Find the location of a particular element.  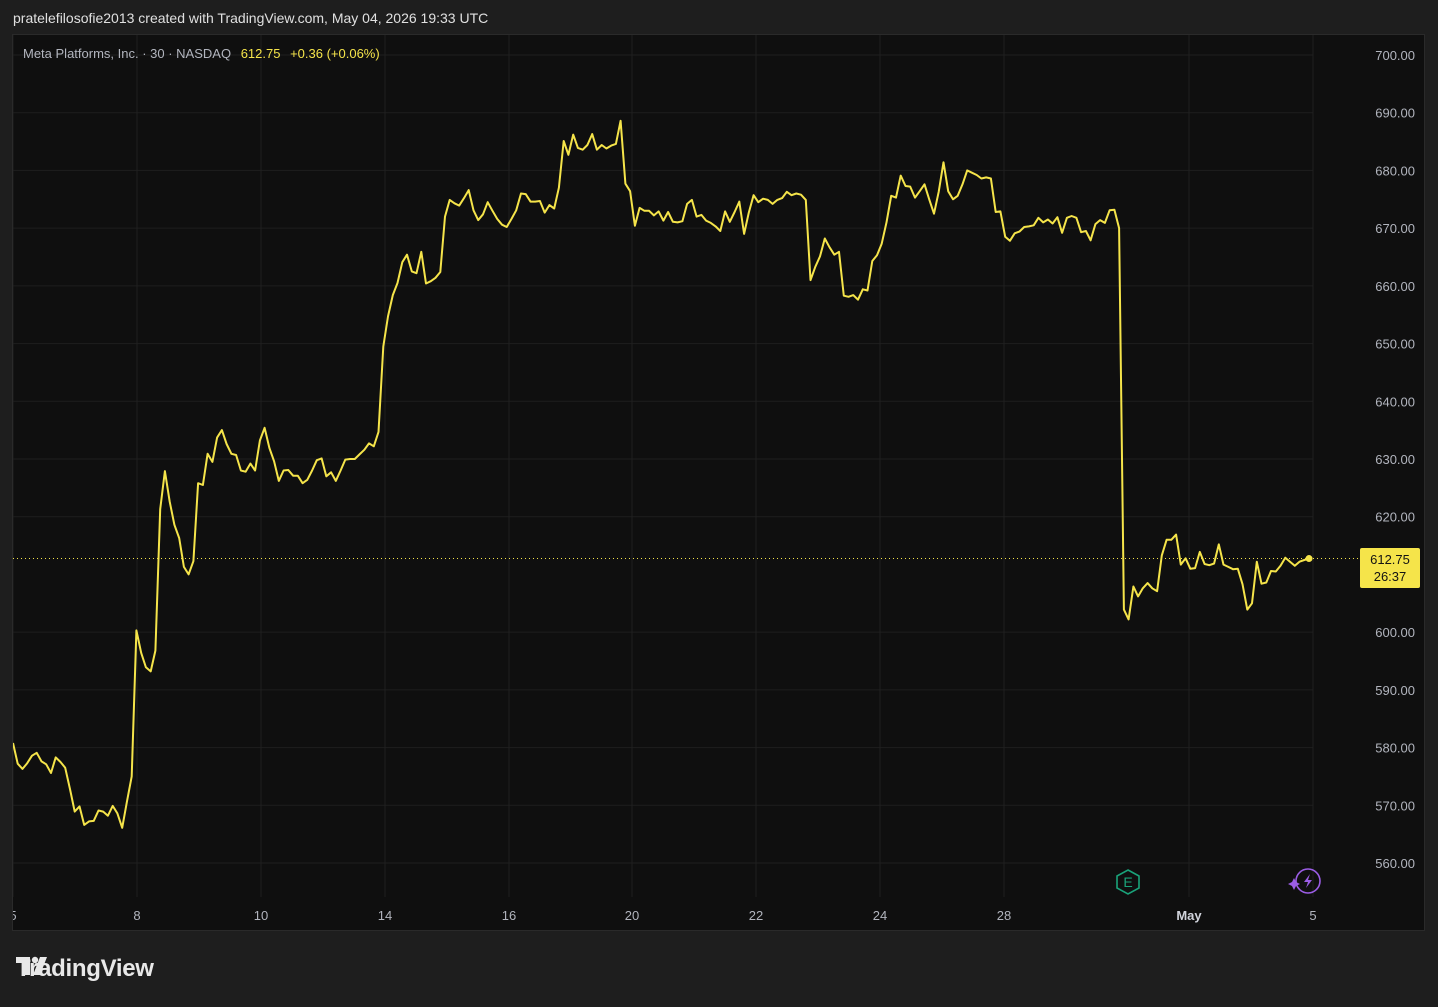

x-tick-label: May is located at coordinates (1189, 915).